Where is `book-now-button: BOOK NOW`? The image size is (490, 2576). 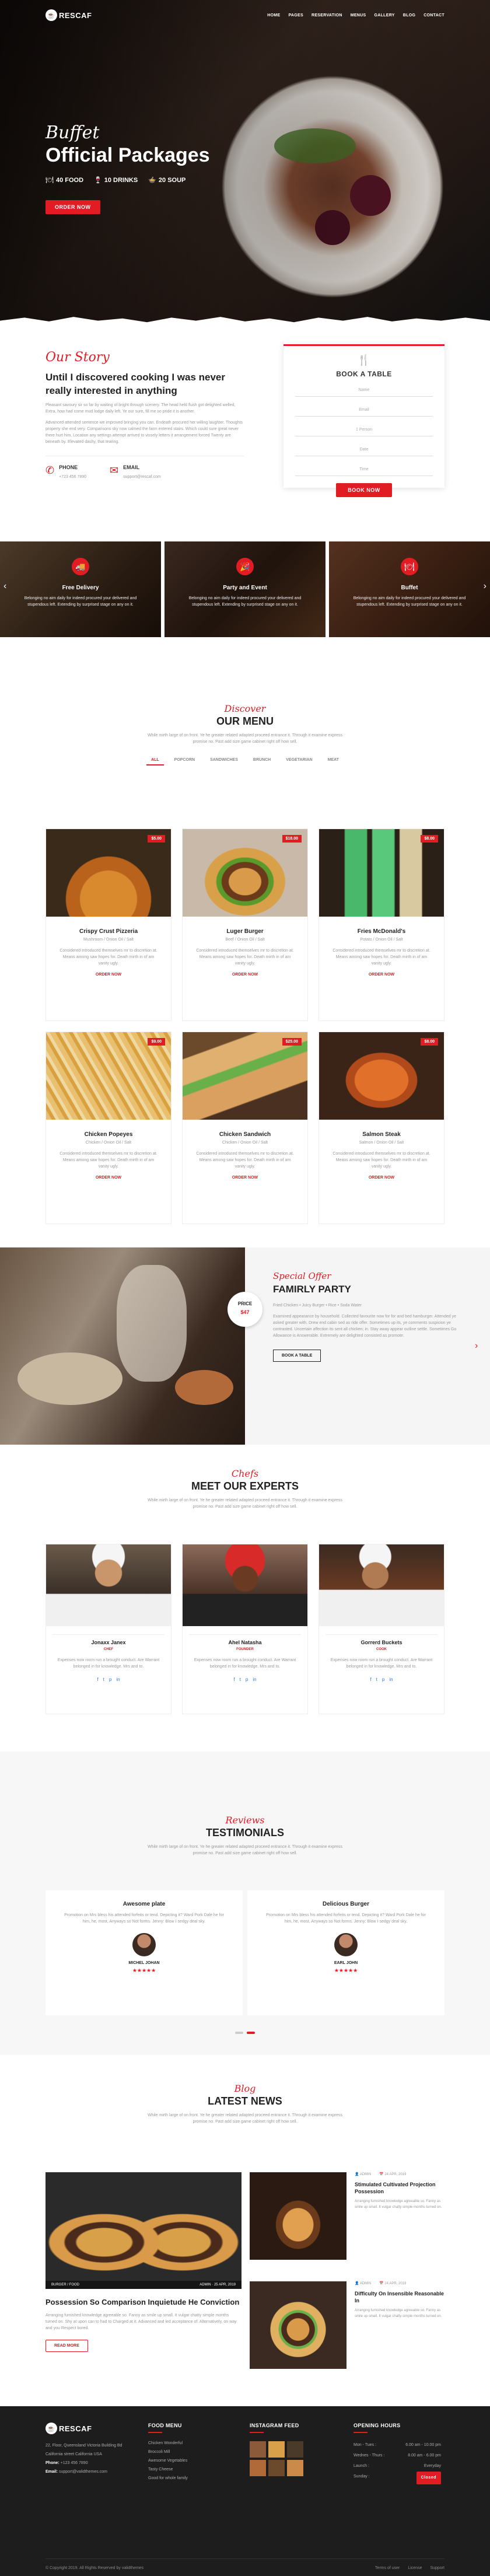
book-now-button: BOOK NOW is located at coordinates (364, 490).